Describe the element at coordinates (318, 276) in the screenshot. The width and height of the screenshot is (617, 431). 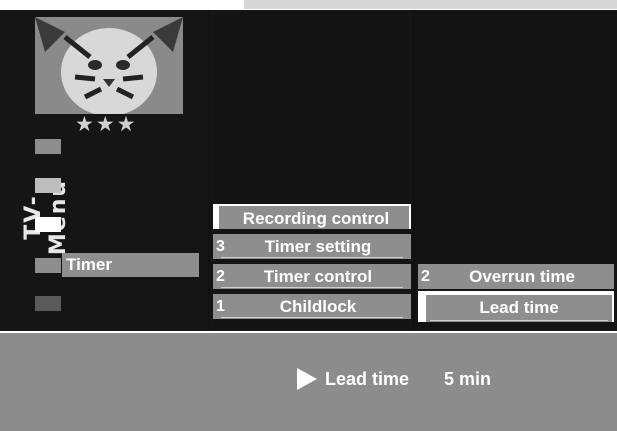
I see `menu-item-label: Timer control` at that location.